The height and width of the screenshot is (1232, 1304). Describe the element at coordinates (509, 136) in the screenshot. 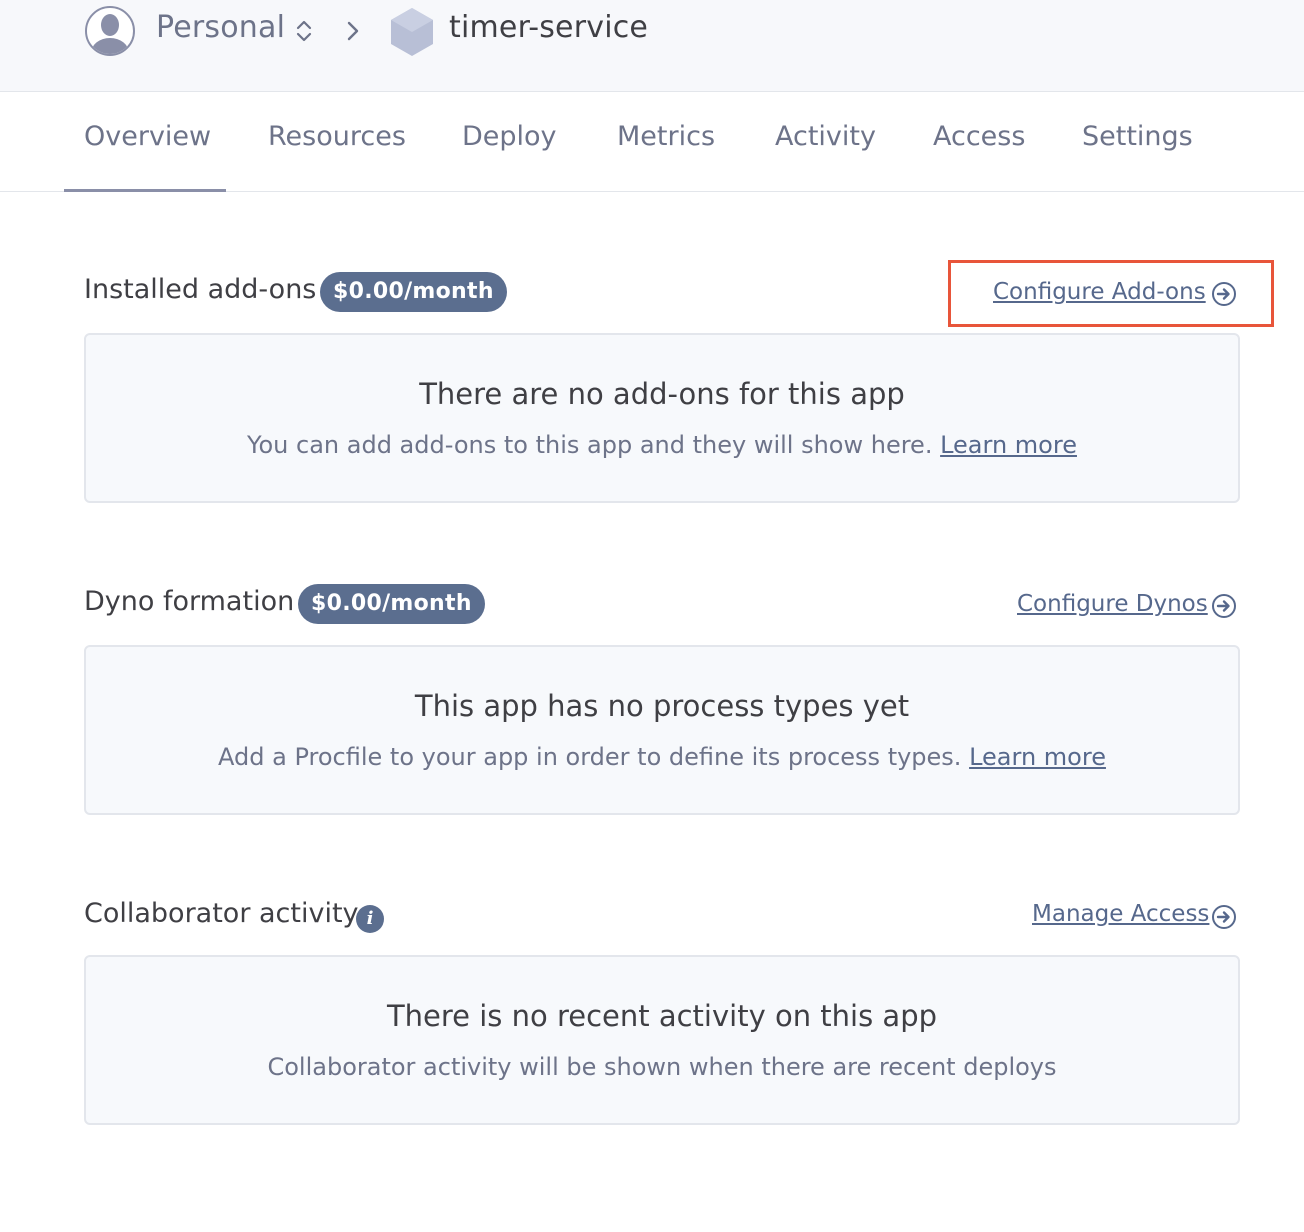

I see `tab-deploy: Deploy` at that location.